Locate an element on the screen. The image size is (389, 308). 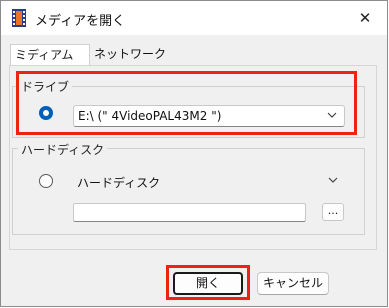
tab-network: ネットワーク is located at coordinates (130, 54).